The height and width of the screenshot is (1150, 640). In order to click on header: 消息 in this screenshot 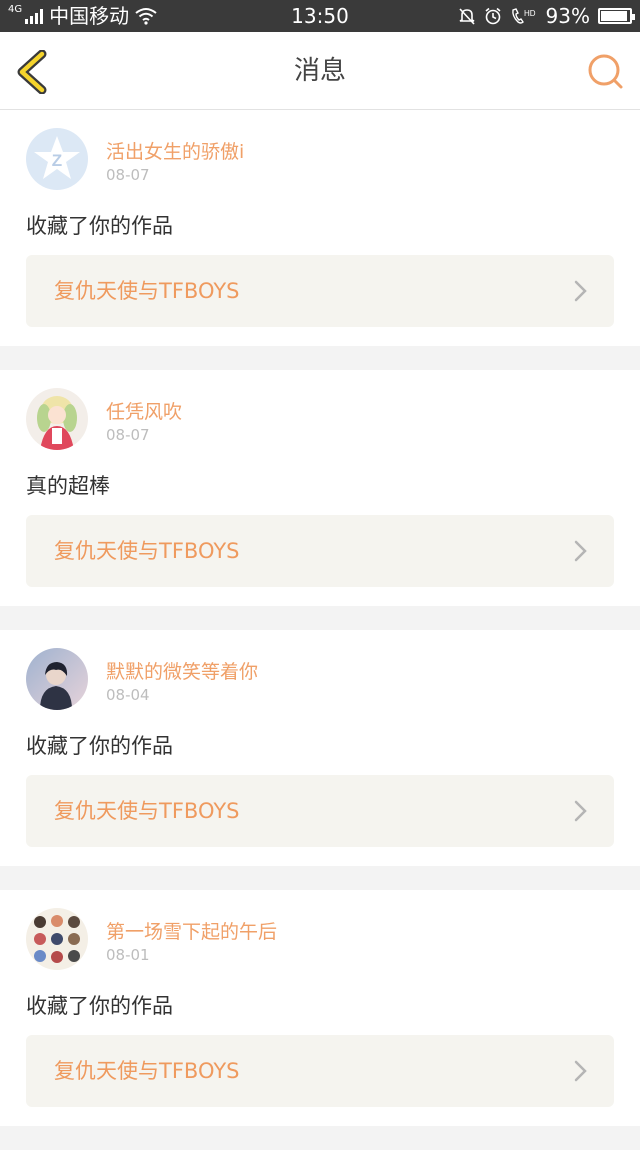, I will do `click(320, 71)`.